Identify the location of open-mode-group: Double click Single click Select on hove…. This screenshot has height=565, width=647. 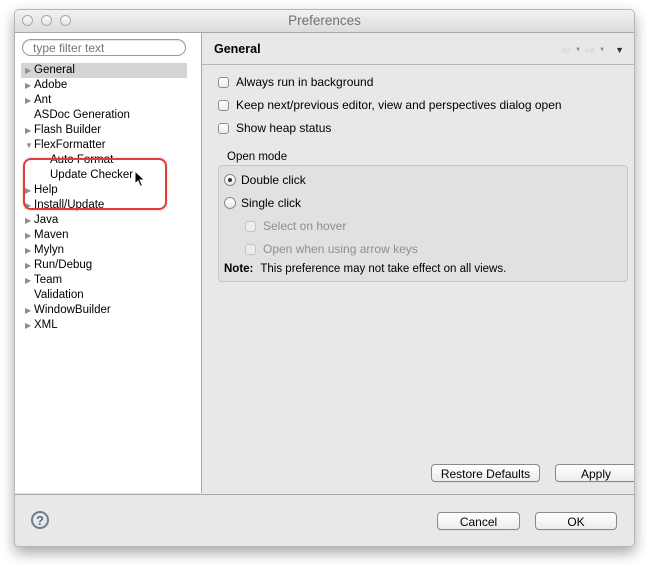
(423, 223).